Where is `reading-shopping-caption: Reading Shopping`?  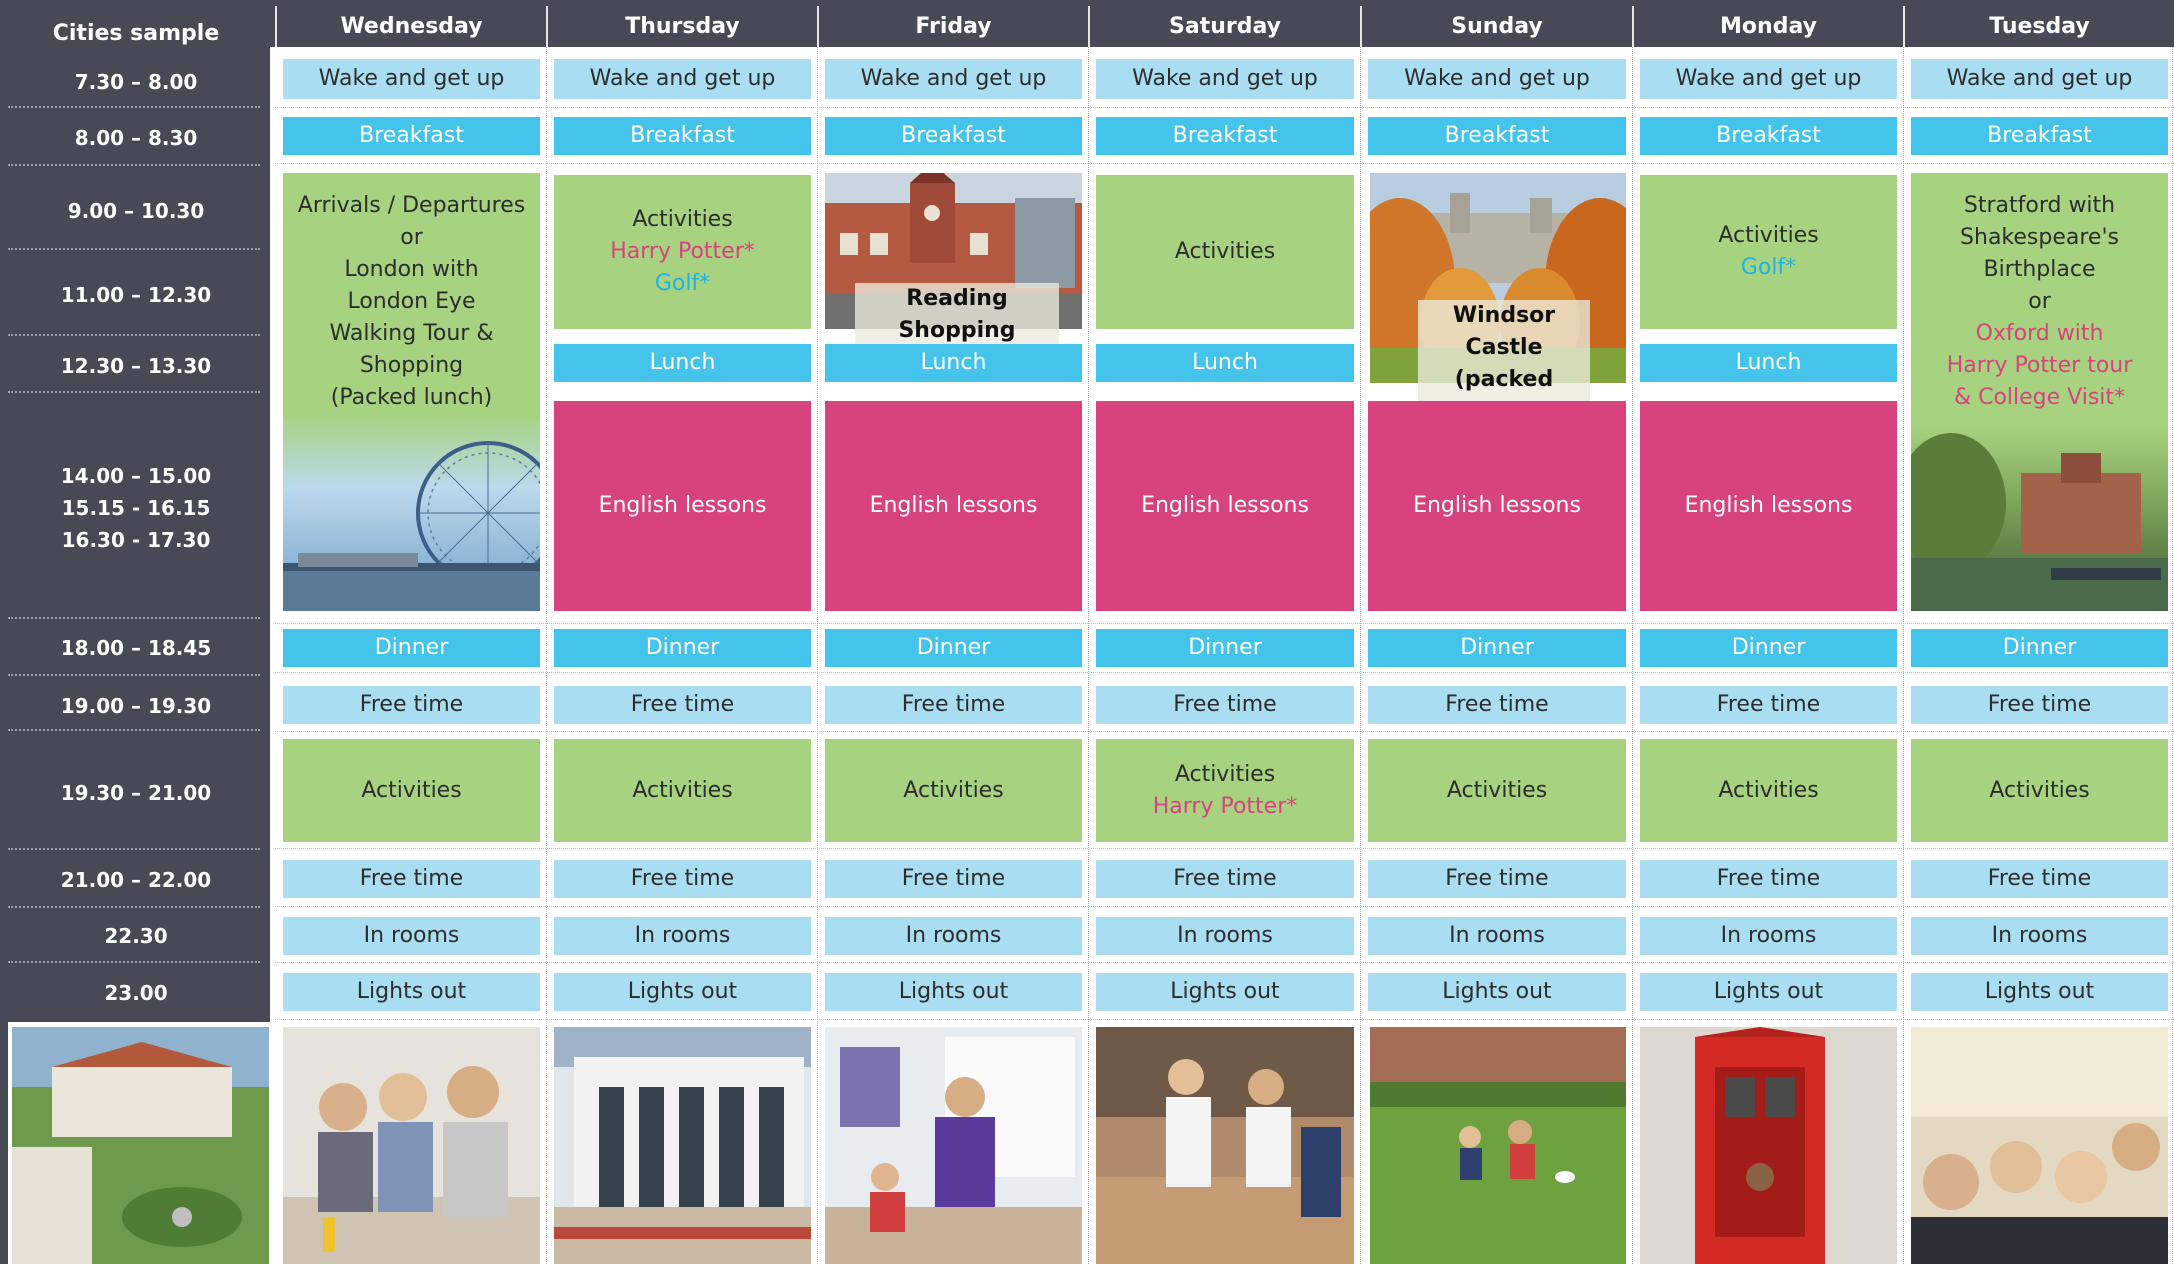 reading-shopping-caption: Reading Shopping is located at coordinates (957, 315).